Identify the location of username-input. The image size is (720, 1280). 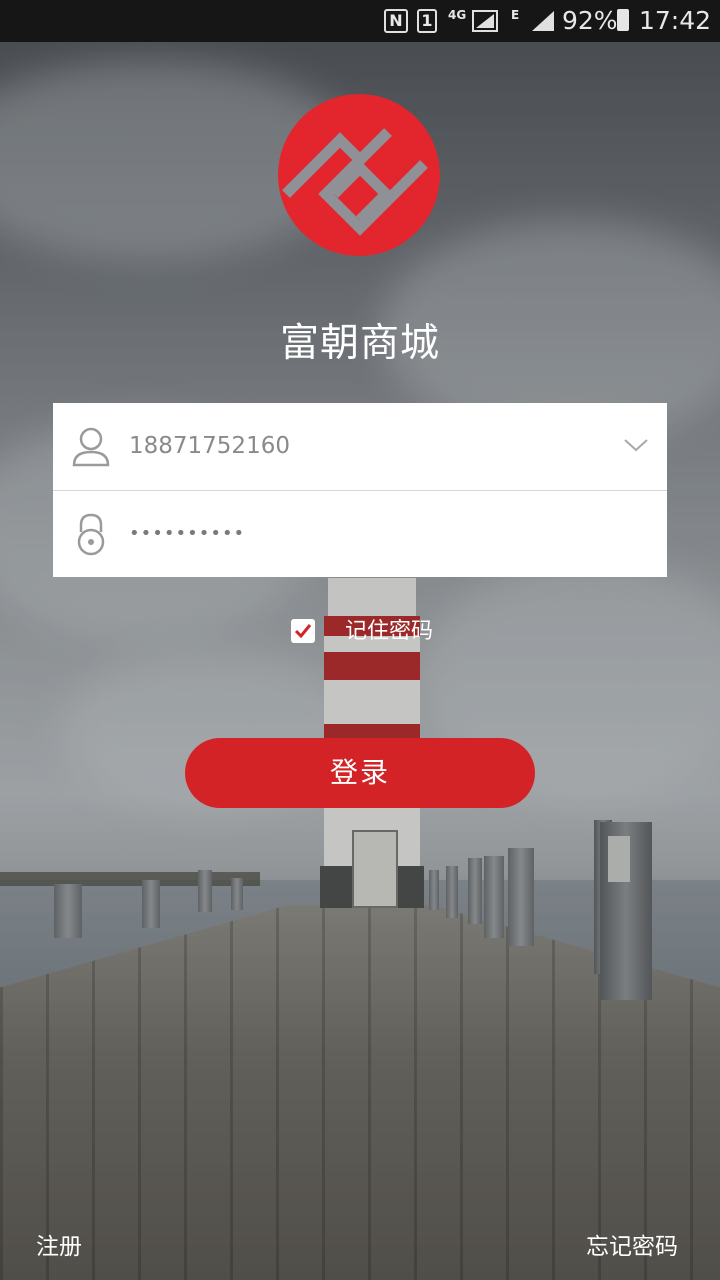
(369, 446).